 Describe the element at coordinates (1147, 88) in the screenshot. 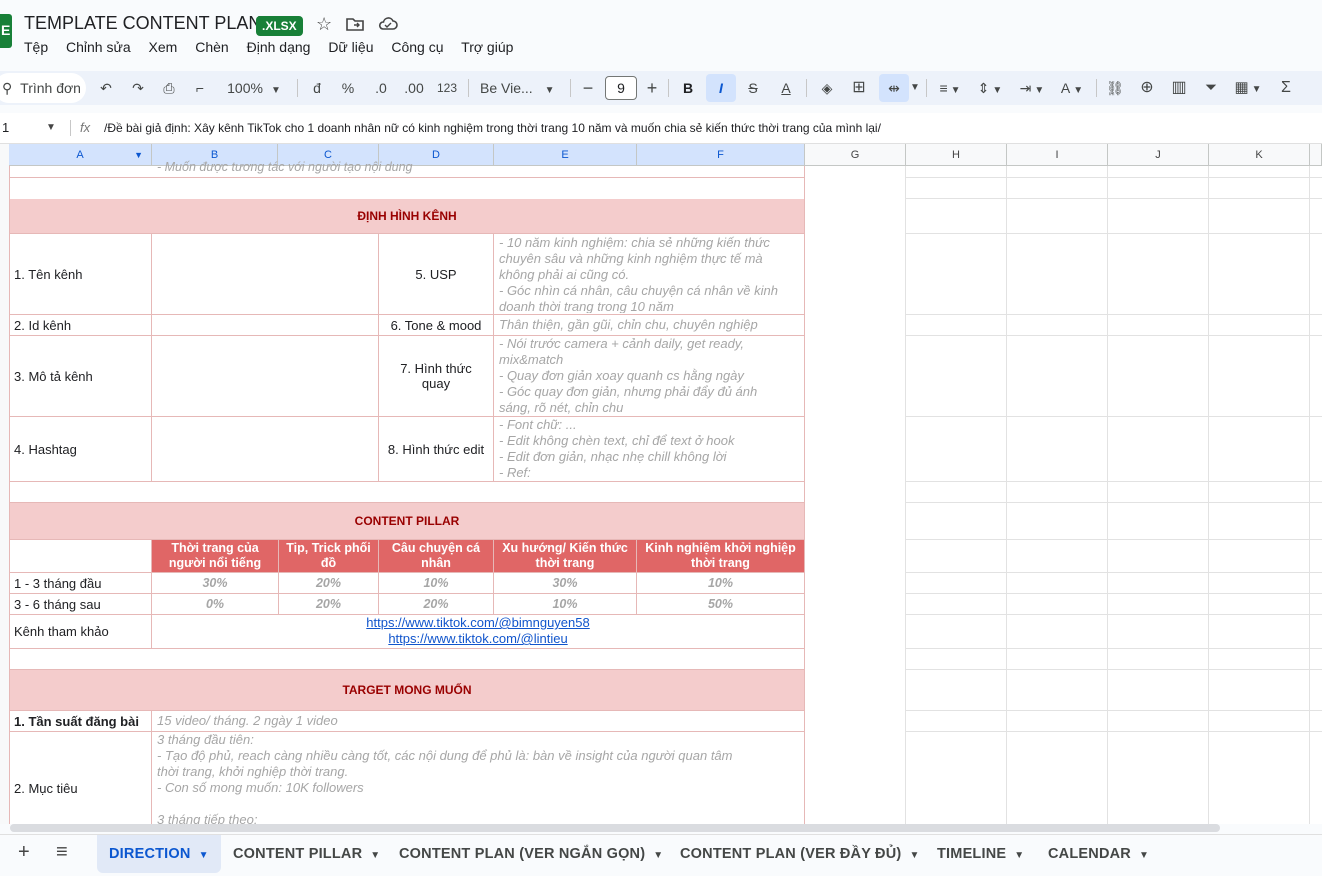

I see `comment-icon: ⊕` at that location.